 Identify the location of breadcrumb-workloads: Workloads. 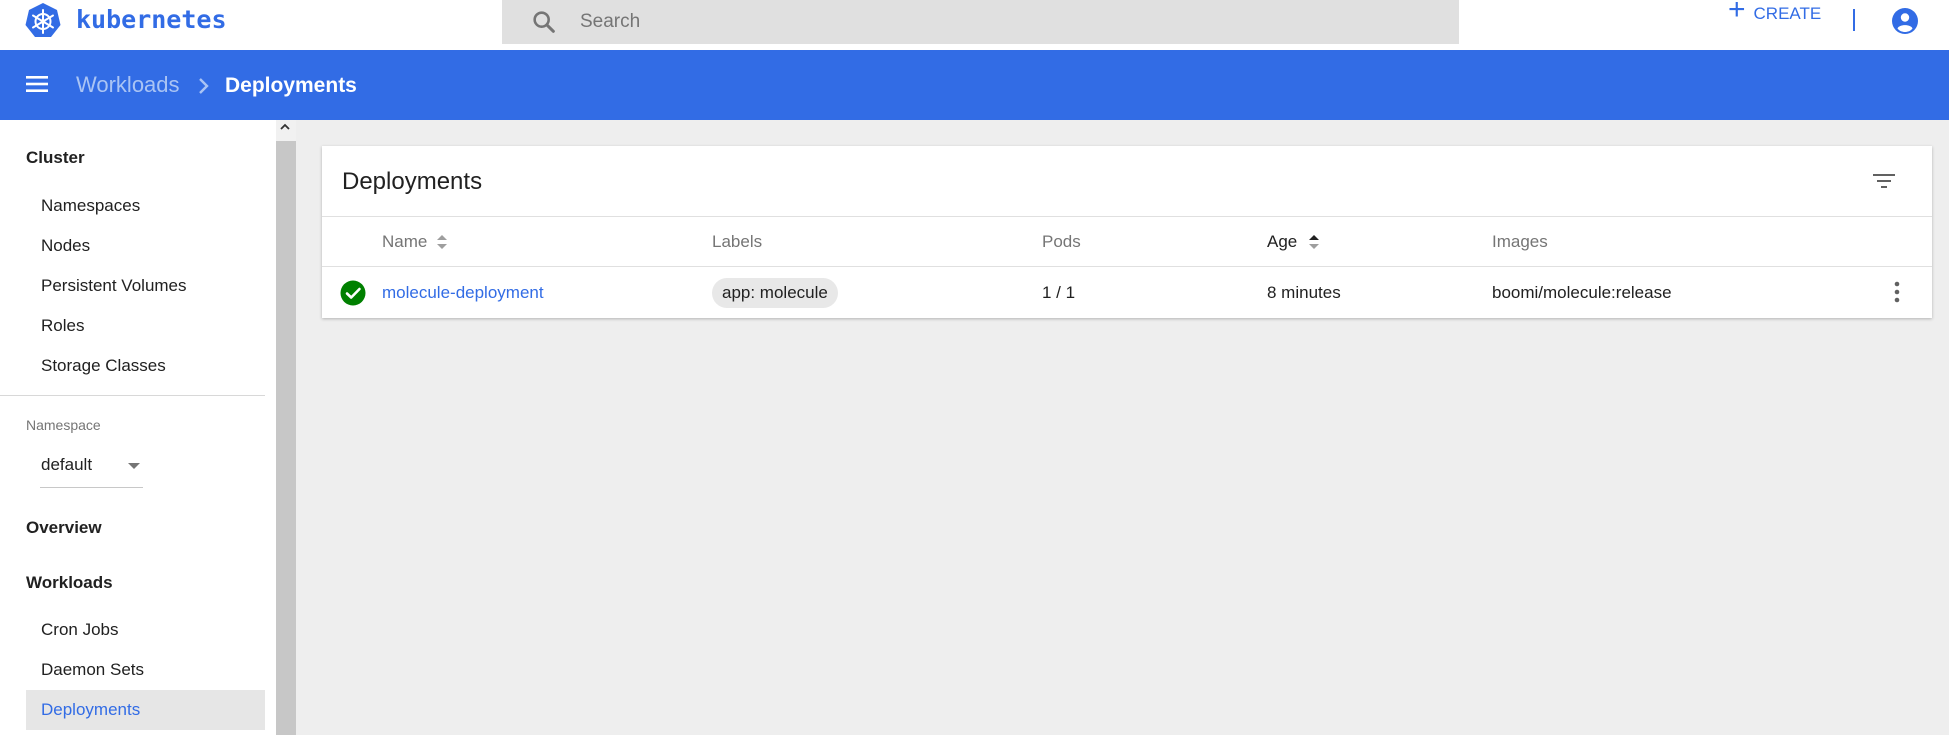
(128, 85).